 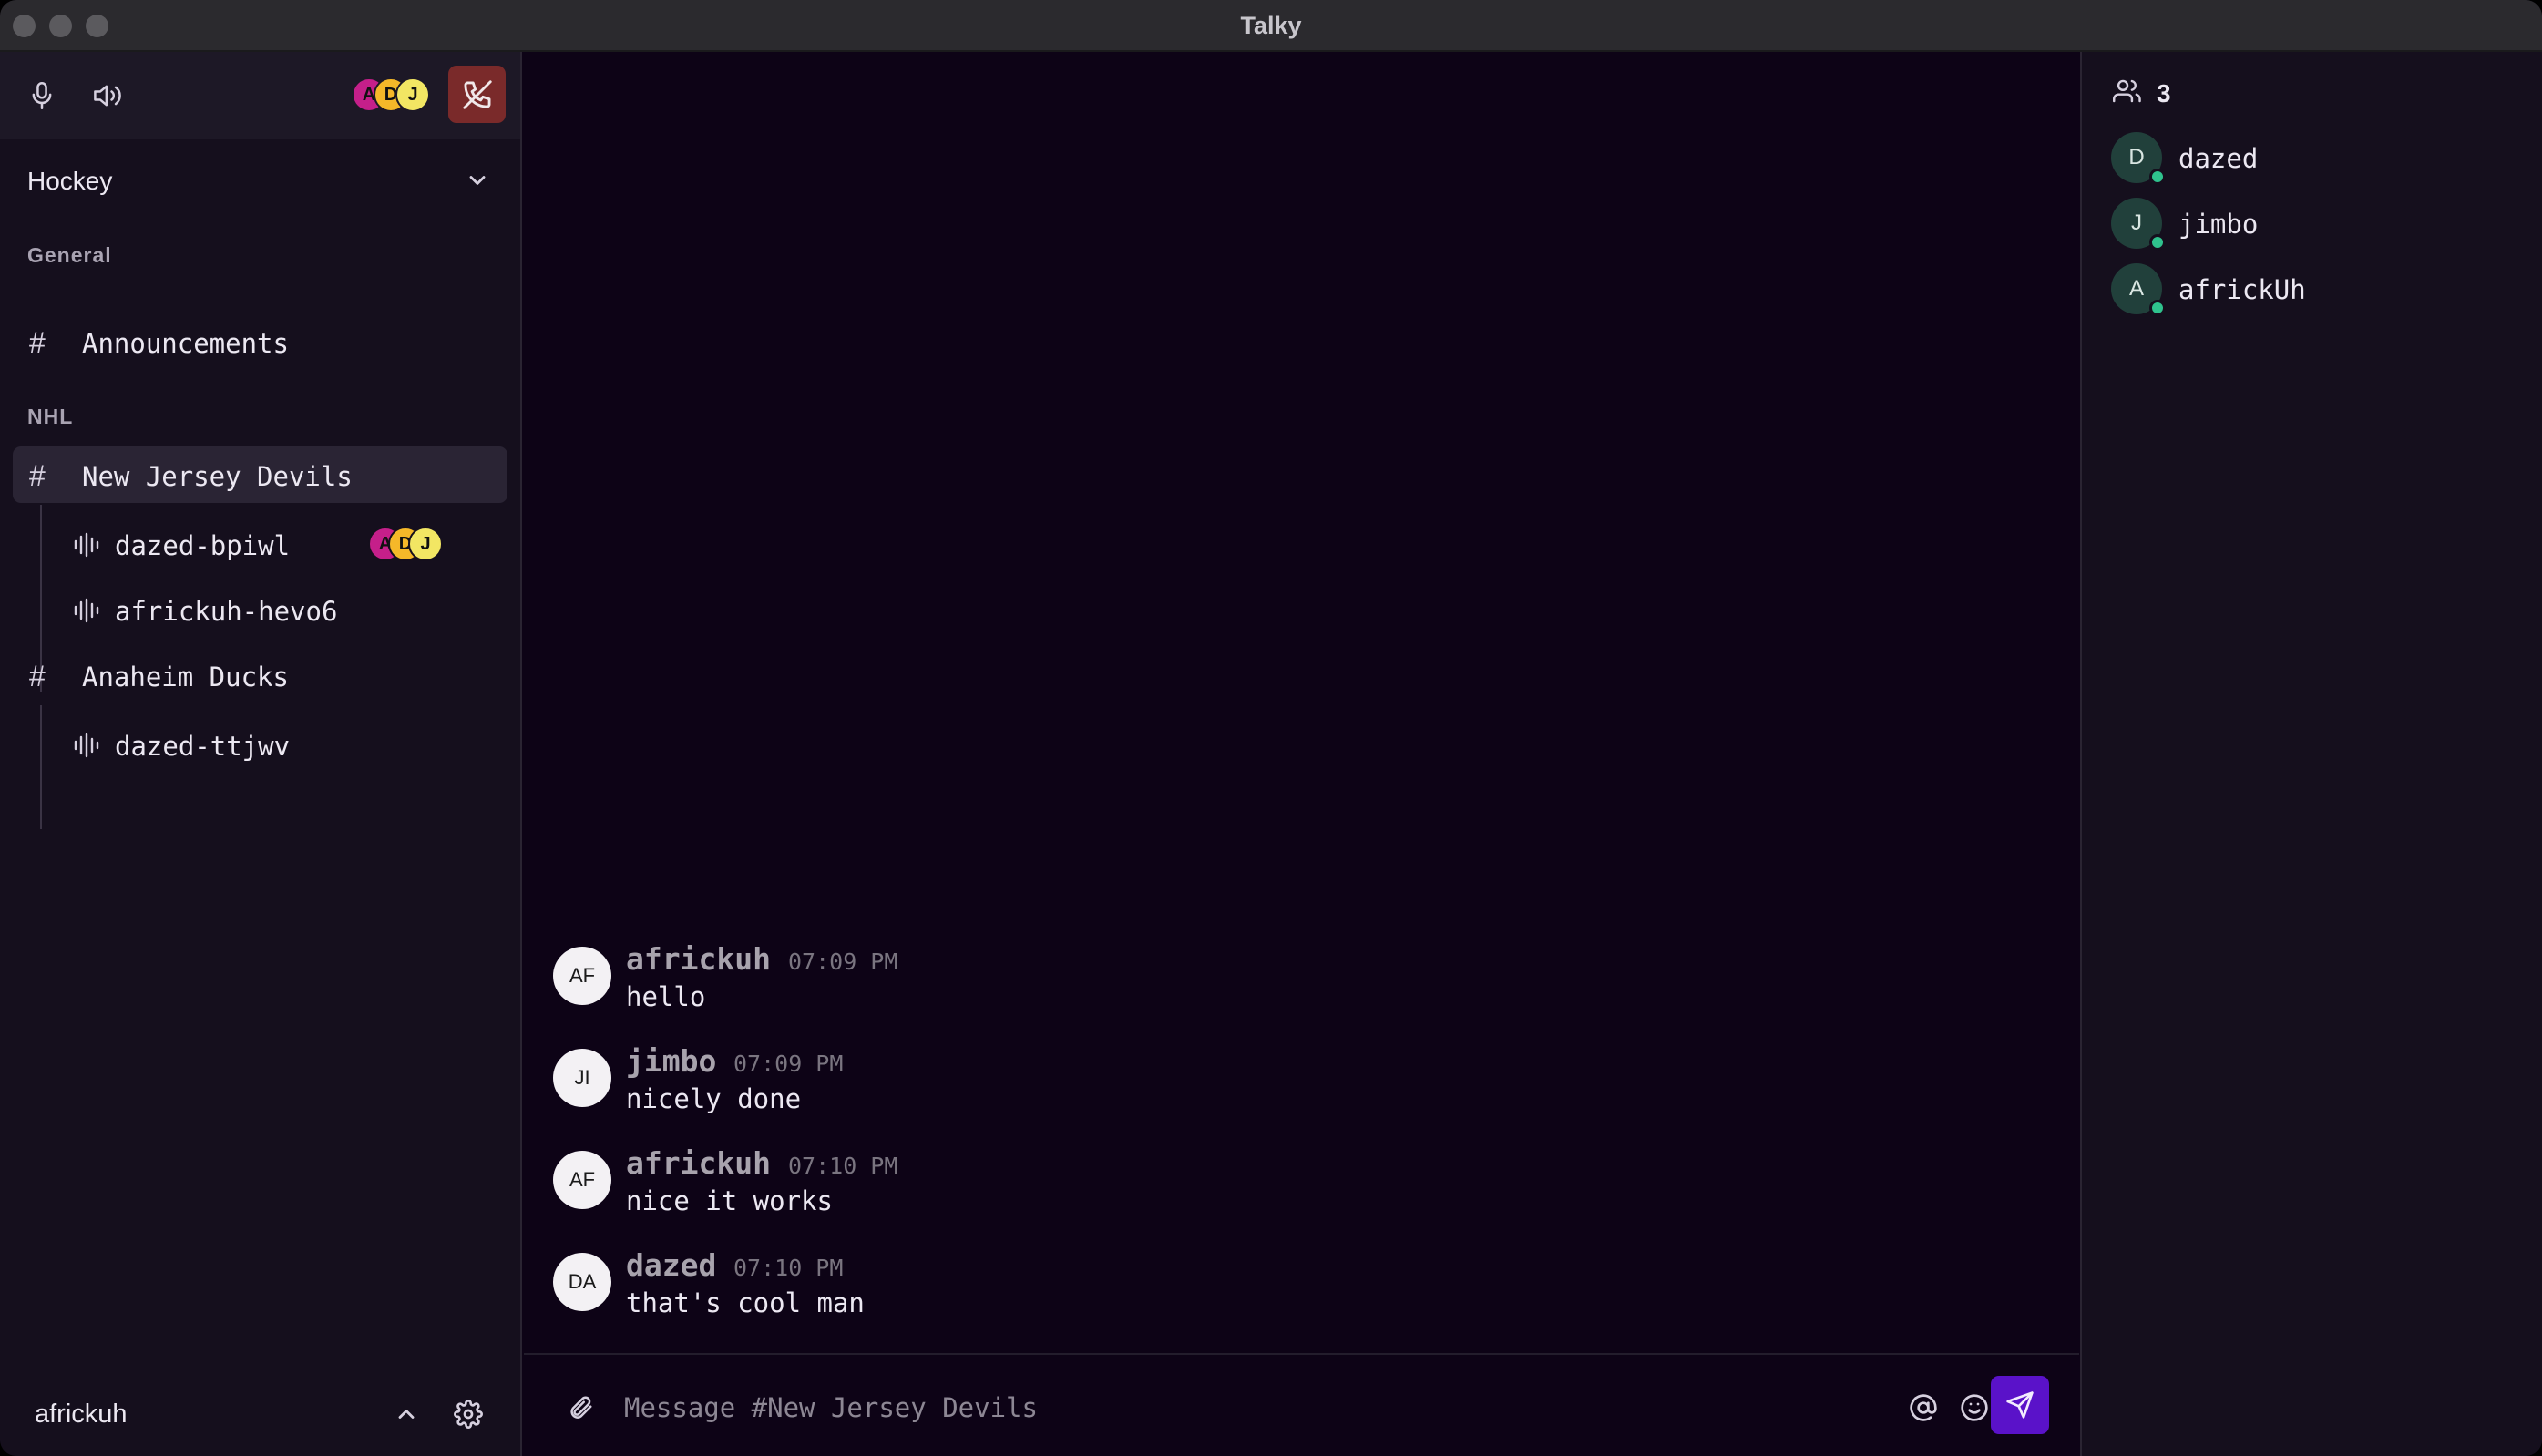 I want to click on window-title: Talky, so click(x=1271, y=25).